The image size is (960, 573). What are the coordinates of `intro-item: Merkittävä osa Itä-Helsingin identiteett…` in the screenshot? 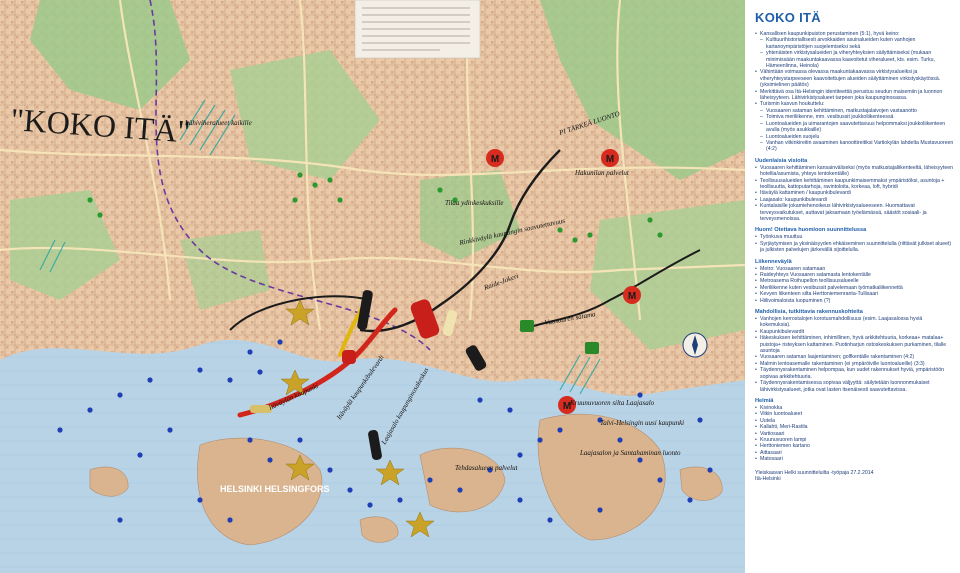 It's located at (854, 95).